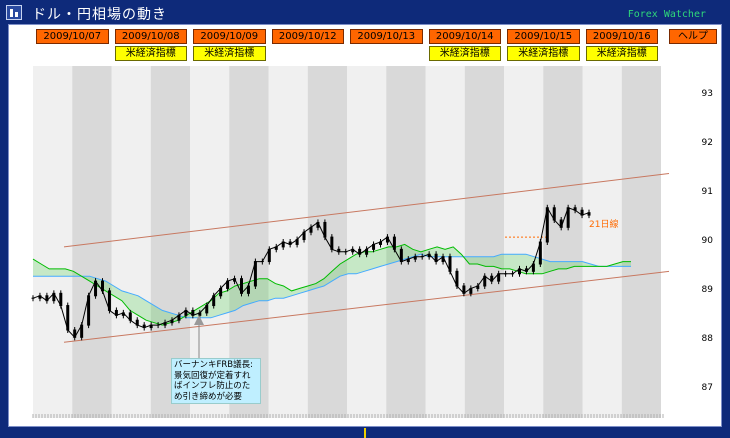 This screenshot has height=438, width=730. I want to click on help-button: ヘルプ, so click(693, 36).